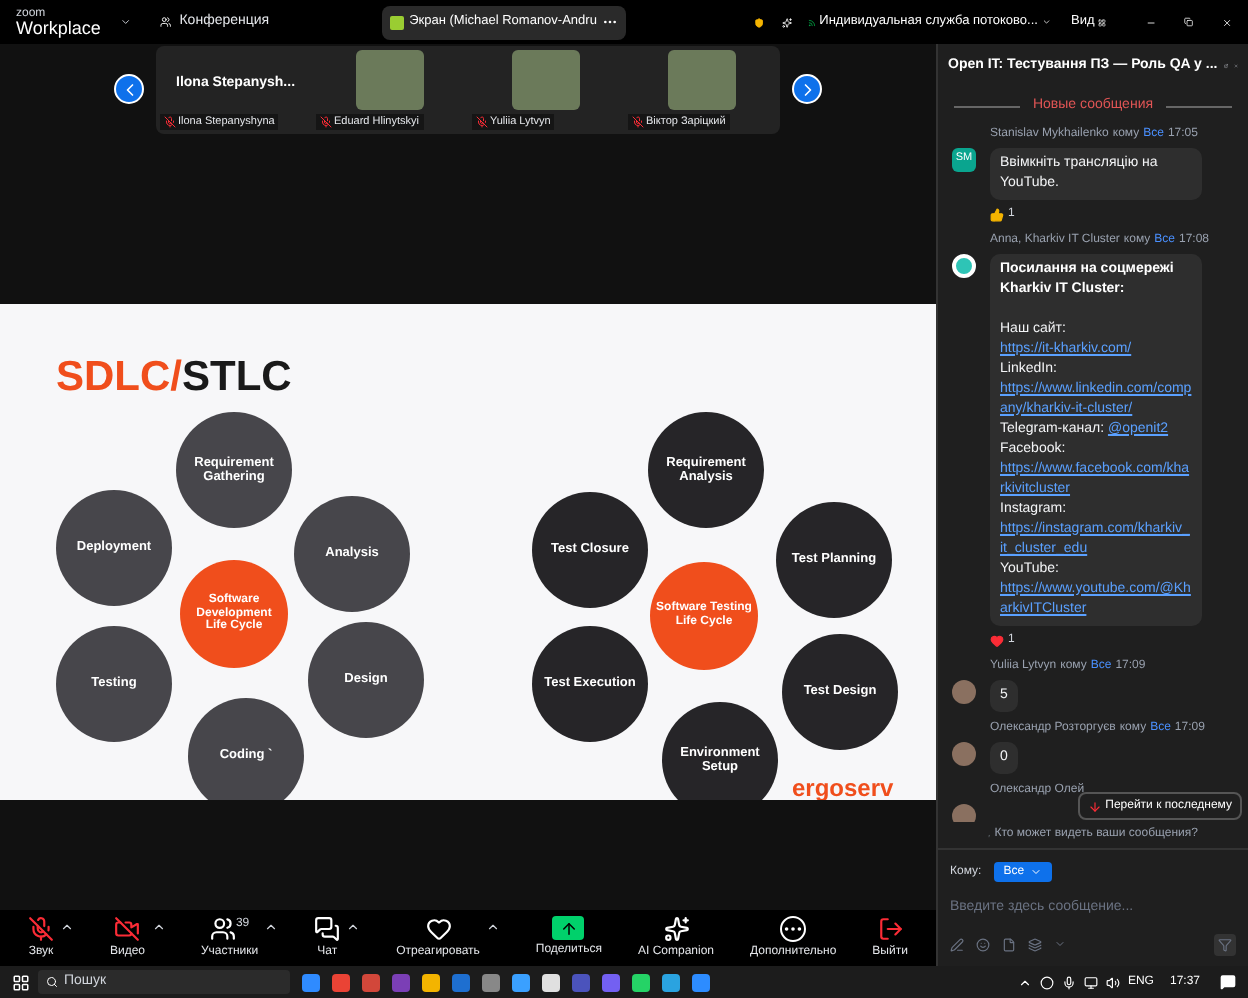 This screenshot has width=1248, height=998. I want to click on tray-chevron-icon, so click(1024, 982).